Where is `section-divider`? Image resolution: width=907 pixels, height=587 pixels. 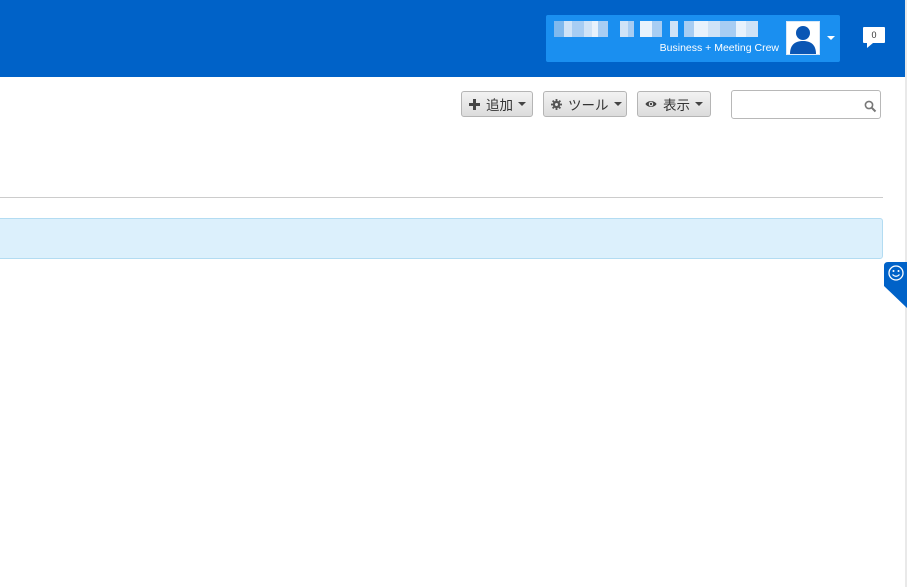 section-divider is located at coordinates (441, 197).